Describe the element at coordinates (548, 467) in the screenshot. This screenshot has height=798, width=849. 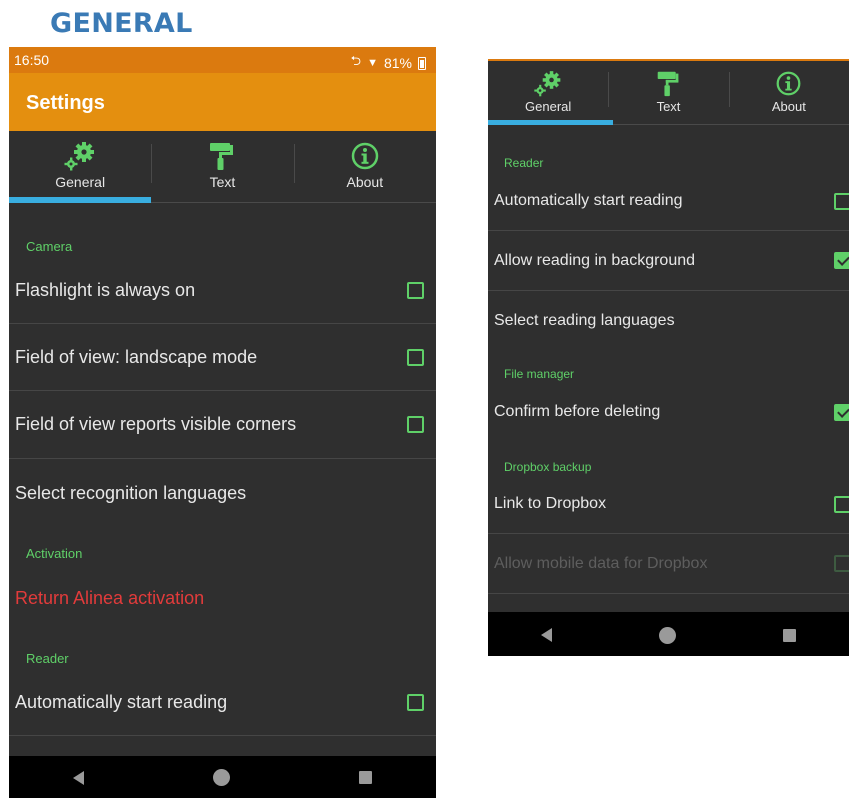
I see `section-header-dropbox: Dropbox backup` at that location.